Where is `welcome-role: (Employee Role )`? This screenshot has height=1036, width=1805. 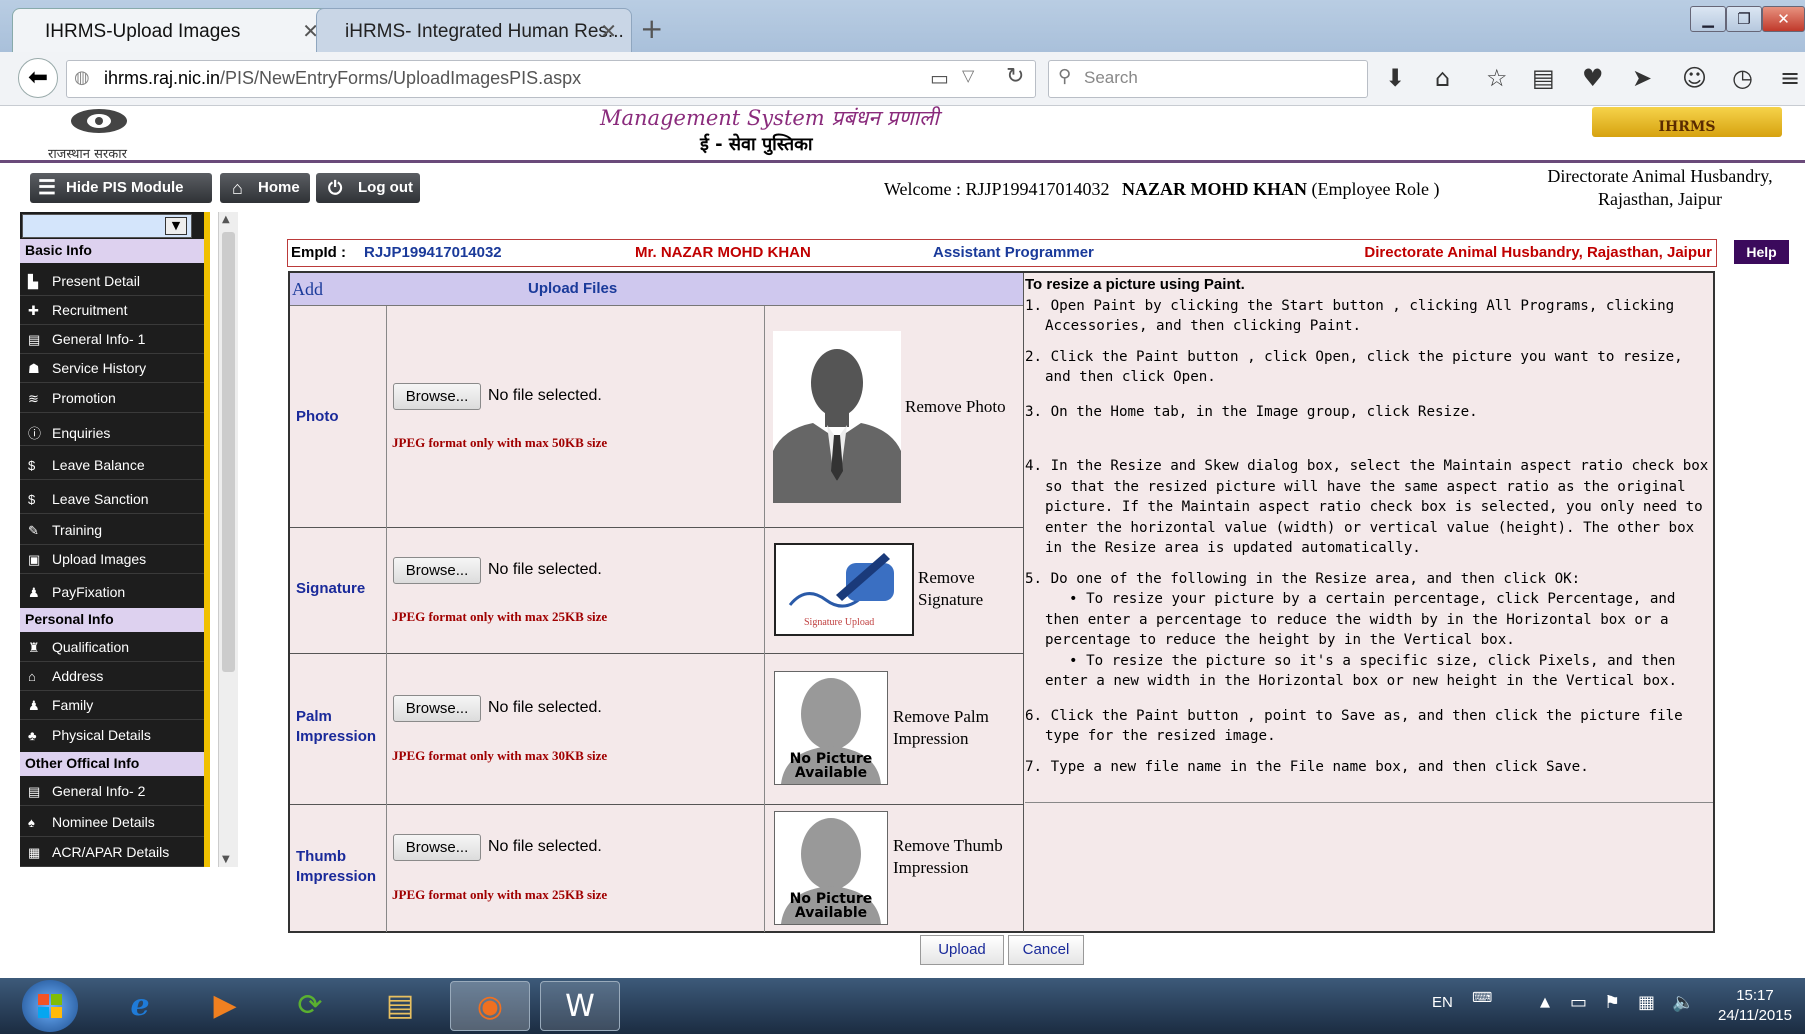
welcome-role: (Employee Role ) is located at coordinates (1375, 189).